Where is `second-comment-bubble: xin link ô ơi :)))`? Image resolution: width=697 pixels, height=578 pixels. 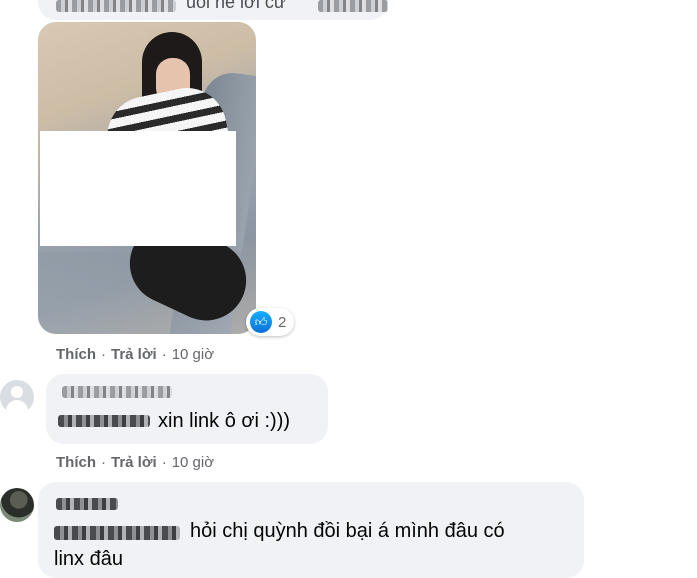
second-comment-bubble: xin link ô ơi :))) is located at coordinates (187, 409).